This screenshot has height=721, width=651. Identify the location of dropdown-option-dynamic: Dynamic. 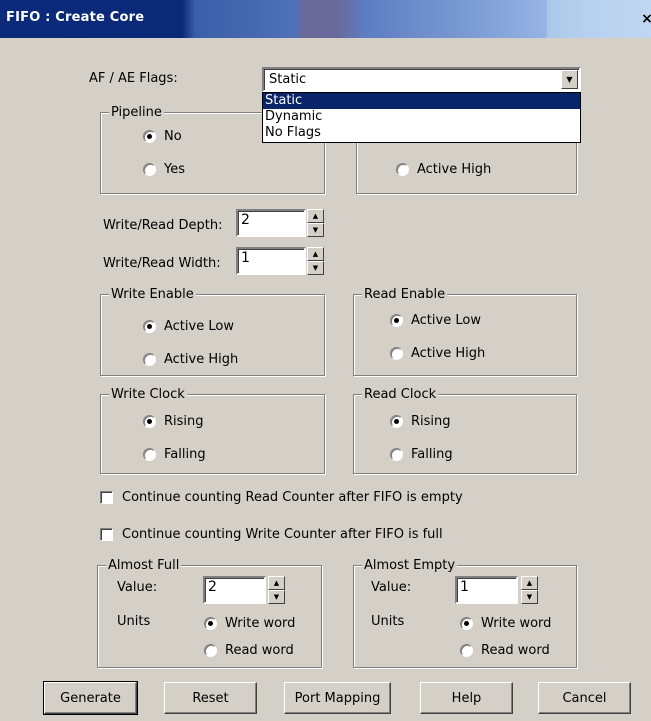
(421, 117).